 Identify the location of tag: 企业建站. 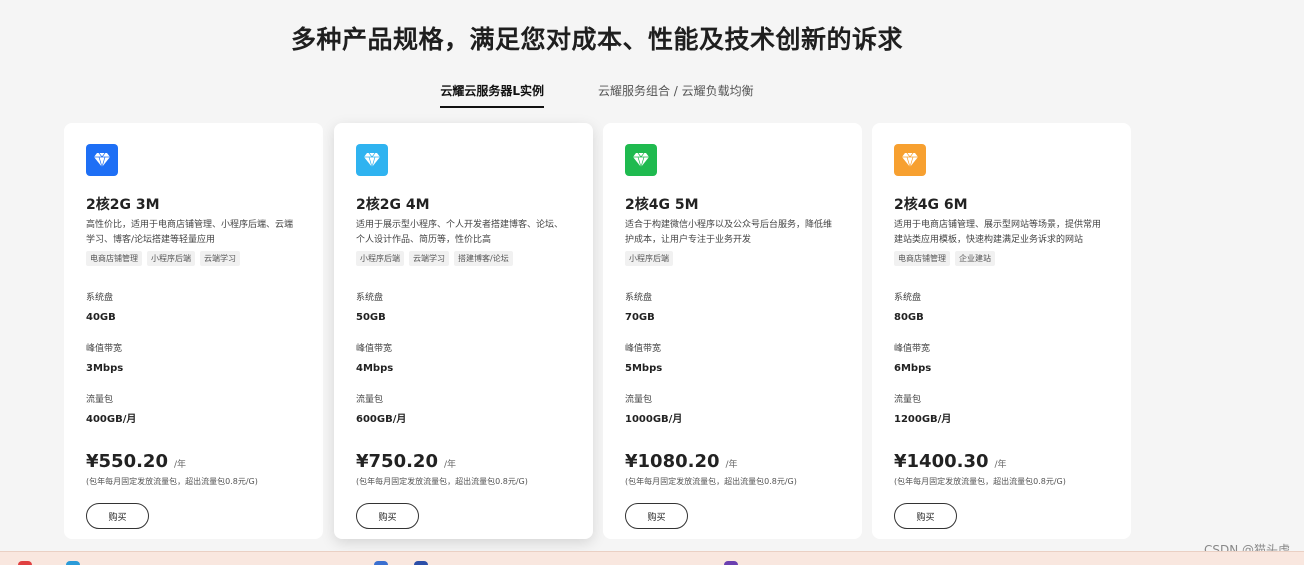
(975, 258).